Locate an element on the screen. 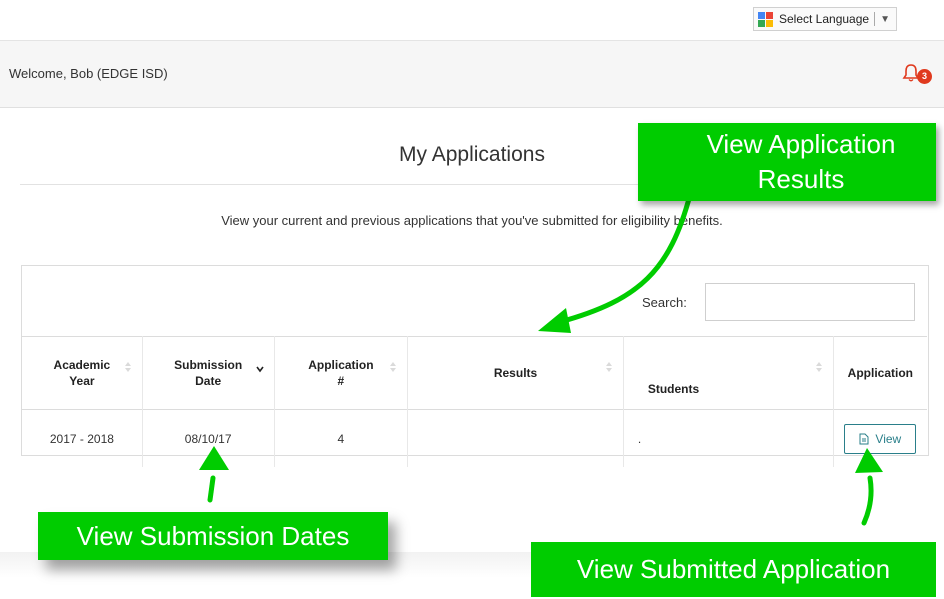 Image resolution: width=944 pixels, height=599 pixels. language-selector-label: Select Language is located at coordinates (824, 19).